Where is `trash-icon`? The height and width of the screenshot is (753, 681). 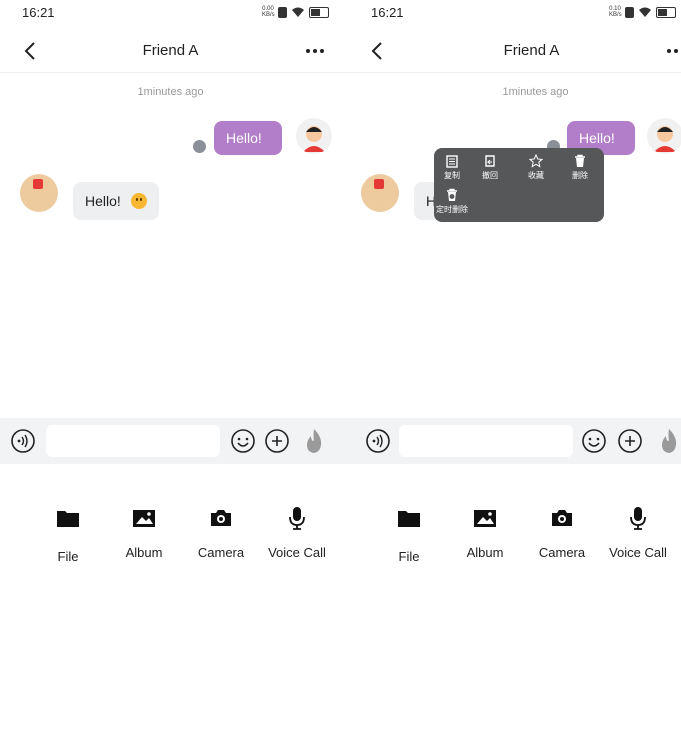 trash-icon is located at coordinates (580, 160).